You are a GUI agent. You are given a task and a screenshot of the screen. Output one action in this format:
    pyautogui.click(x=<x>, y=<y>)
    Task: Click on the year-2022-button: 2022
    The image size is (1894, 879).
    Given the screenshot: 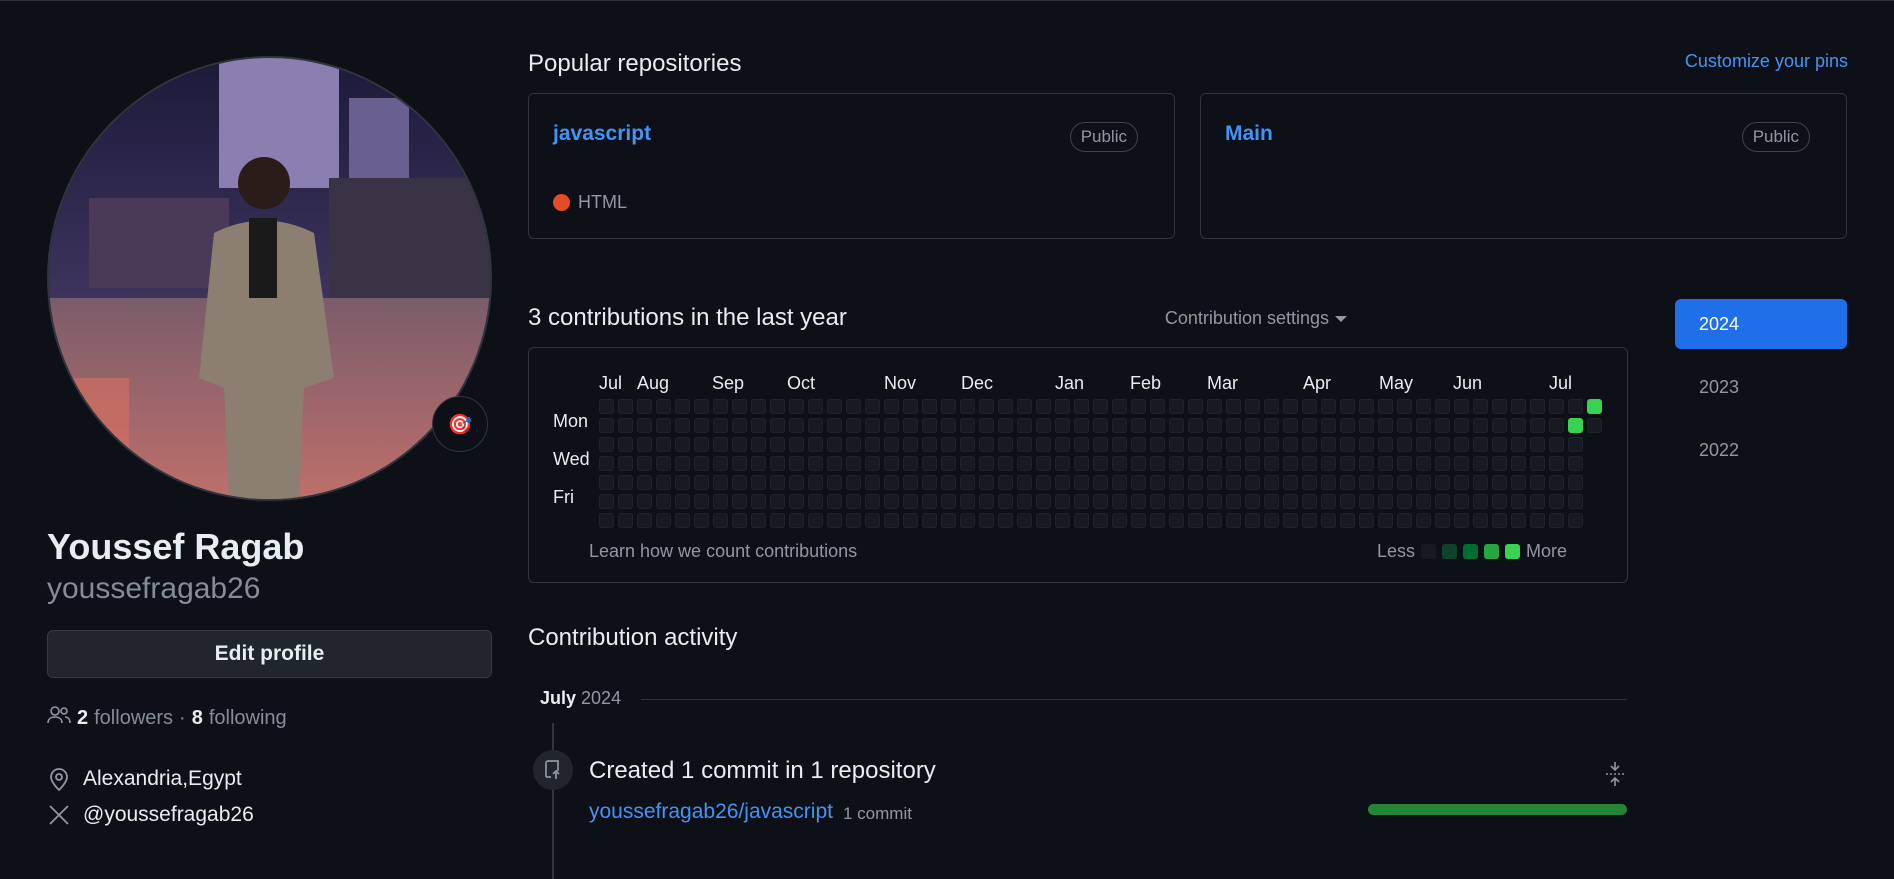 What is the action you would take?
    pyautogui.click(x=1761, y=450)
    